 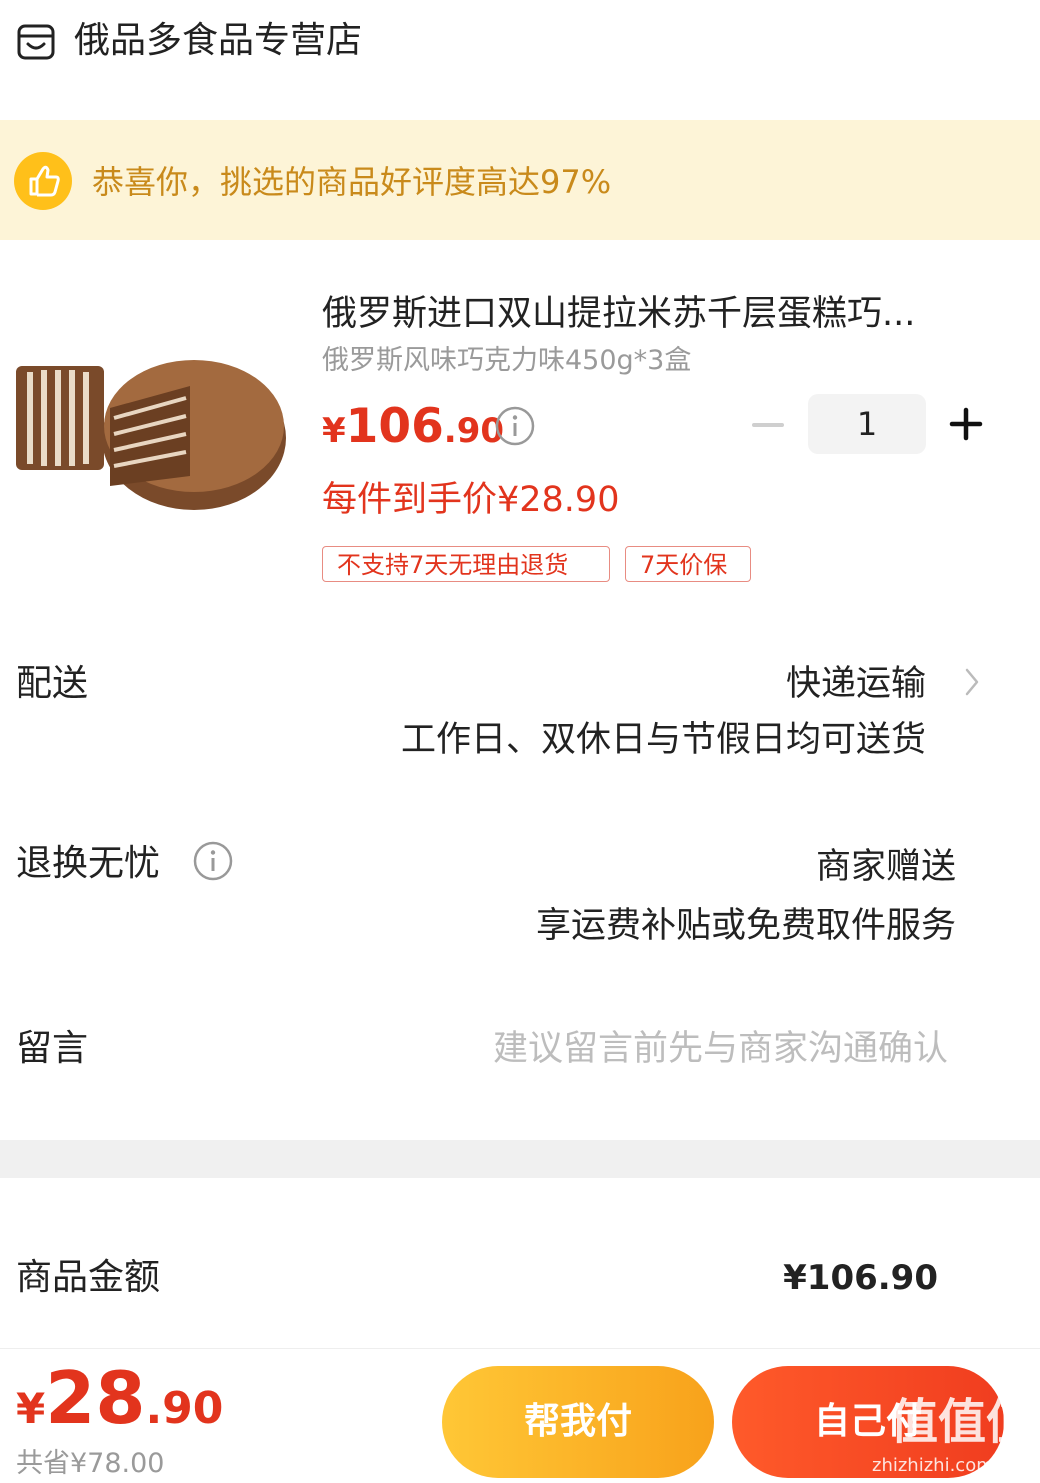 I want to click on tag-no-return: 不支持7天无理由退货, so click(x=466, y=564).